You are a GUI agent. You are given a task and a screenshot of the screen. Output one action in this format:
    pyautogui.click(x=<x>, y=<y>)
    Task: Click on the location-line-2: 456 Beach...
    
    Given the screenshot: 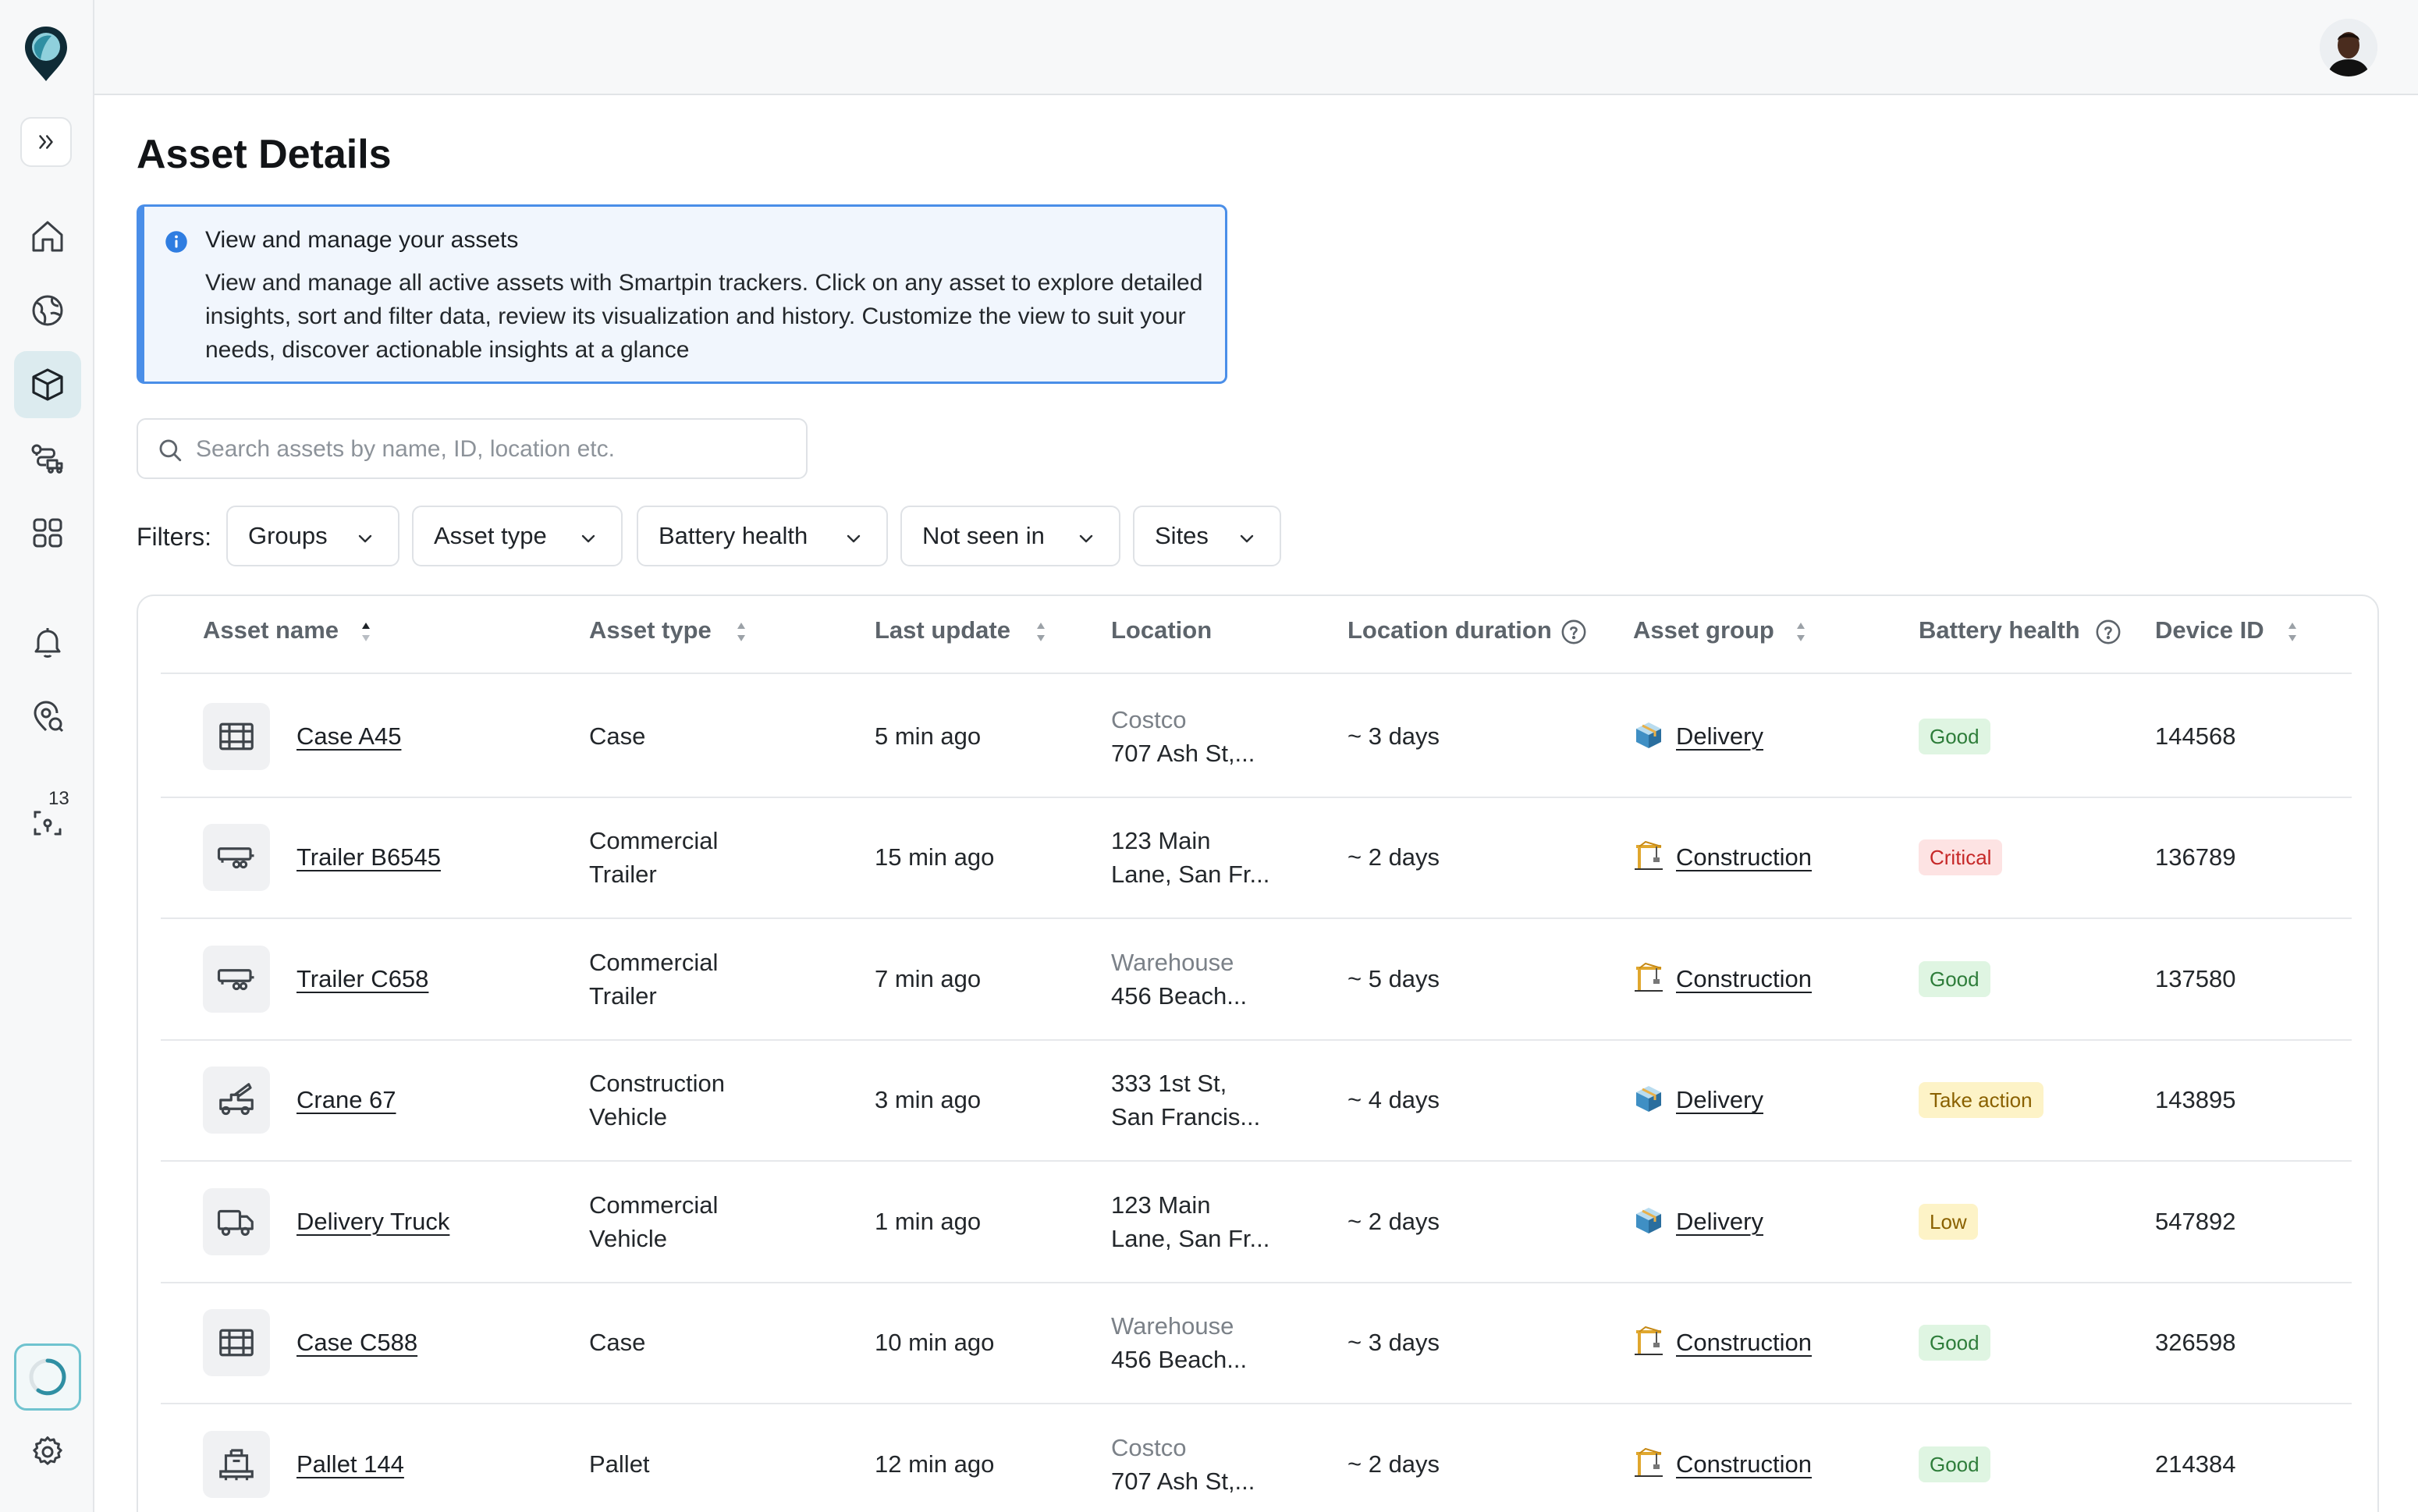 What is the action you would take?
    pyautogui.click(x=1179, y=1360)
    